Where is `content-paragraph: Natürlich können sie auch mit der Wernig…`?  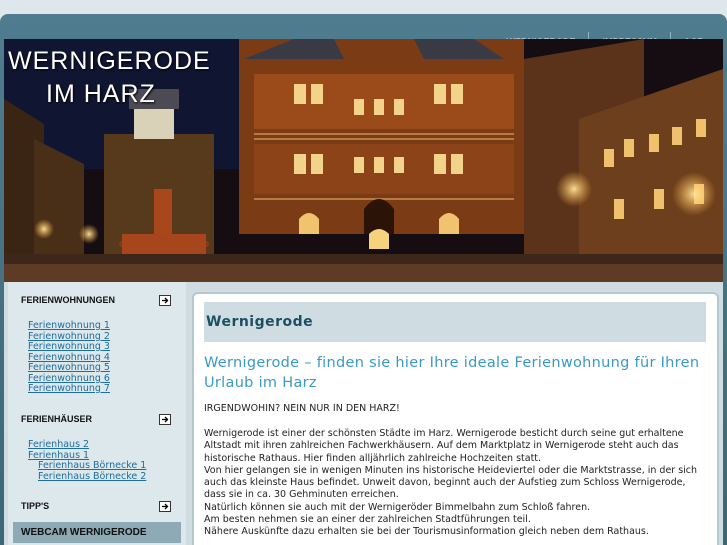
content-paragraph: Natürlich können sie auch mit der Wernig… is located at coordinates (397, 507).